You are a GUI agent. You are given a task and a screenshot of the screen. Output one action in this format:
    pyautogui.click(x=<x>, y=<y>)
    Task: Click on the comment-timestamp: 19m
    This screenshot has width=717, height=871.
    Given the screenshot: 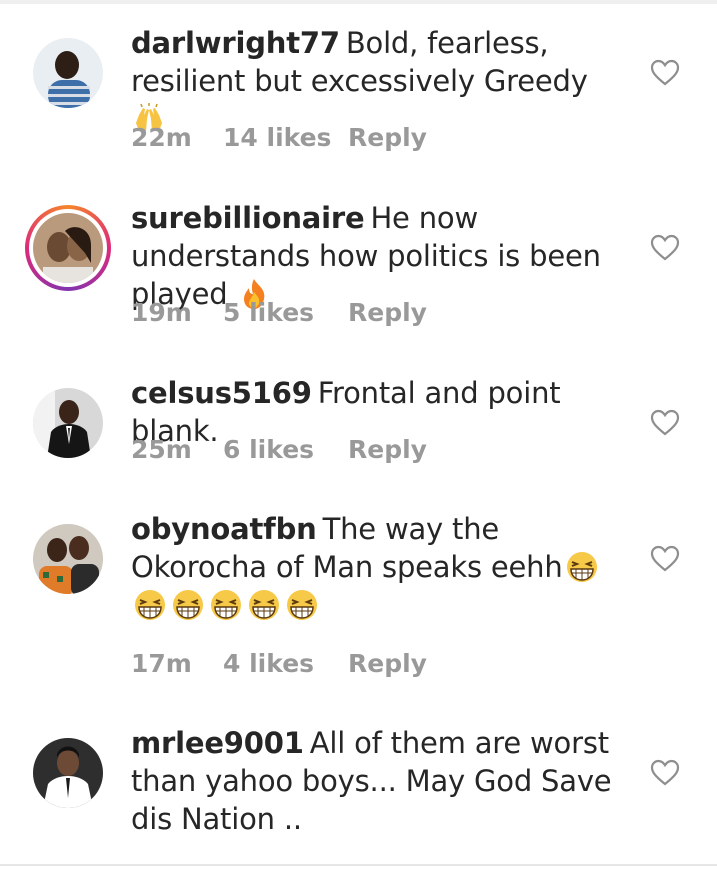 What is the action you would take?
    pyautogui.click(x=161, y=312)
    